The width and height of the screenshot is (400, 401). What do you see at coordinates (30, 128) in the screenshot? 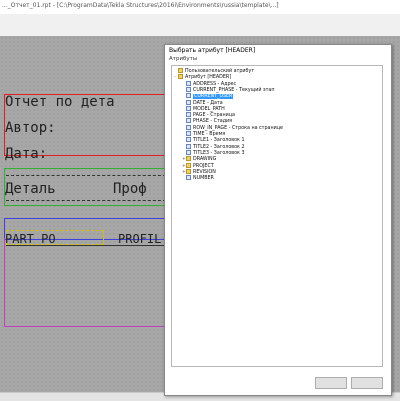
I see `author-label: Автор:` at bounding box center [30, 128].